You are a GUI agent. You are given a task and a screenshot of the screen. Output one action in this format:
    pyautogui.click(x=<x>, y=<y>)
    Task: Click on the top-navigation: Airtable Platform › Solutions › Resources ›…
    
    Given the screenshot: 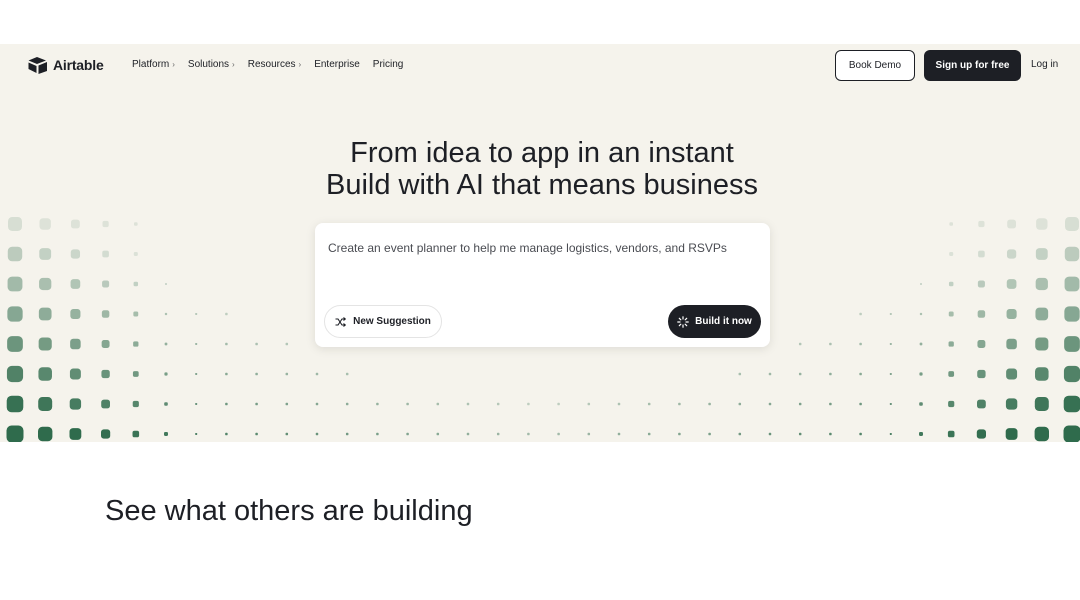 What is the action you would take?
    pyautogui.click(x=540, y=65)
    